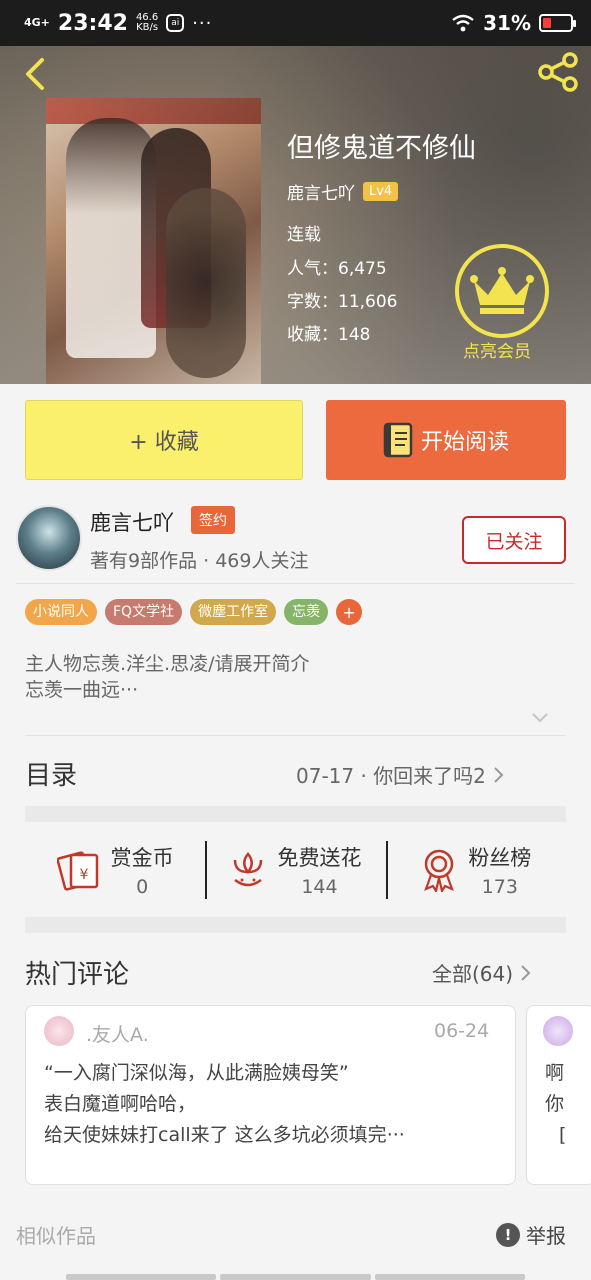 Image resolution: width=591 pixels, height=1280 pixels. I want to click on battery-fill, so click(547, 23).